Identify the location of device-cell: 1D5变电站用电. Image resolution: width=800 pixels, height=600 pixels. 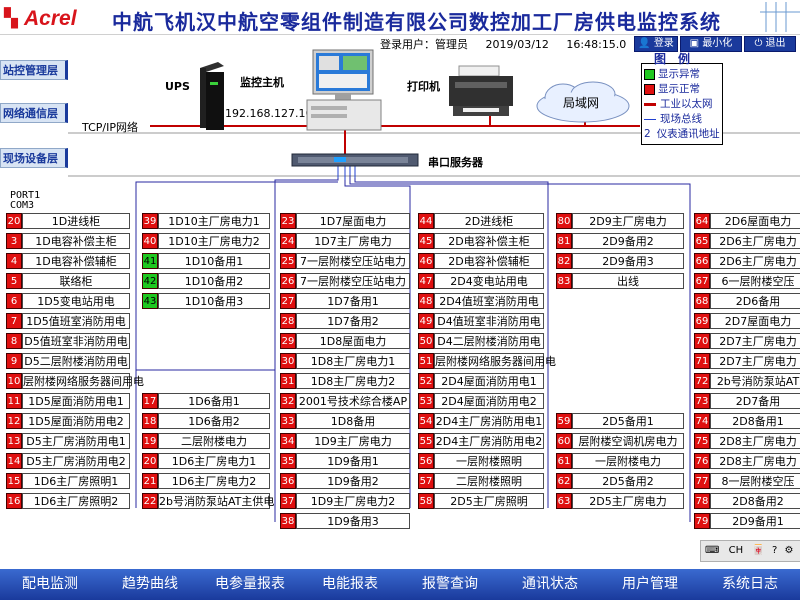
(76, 301).